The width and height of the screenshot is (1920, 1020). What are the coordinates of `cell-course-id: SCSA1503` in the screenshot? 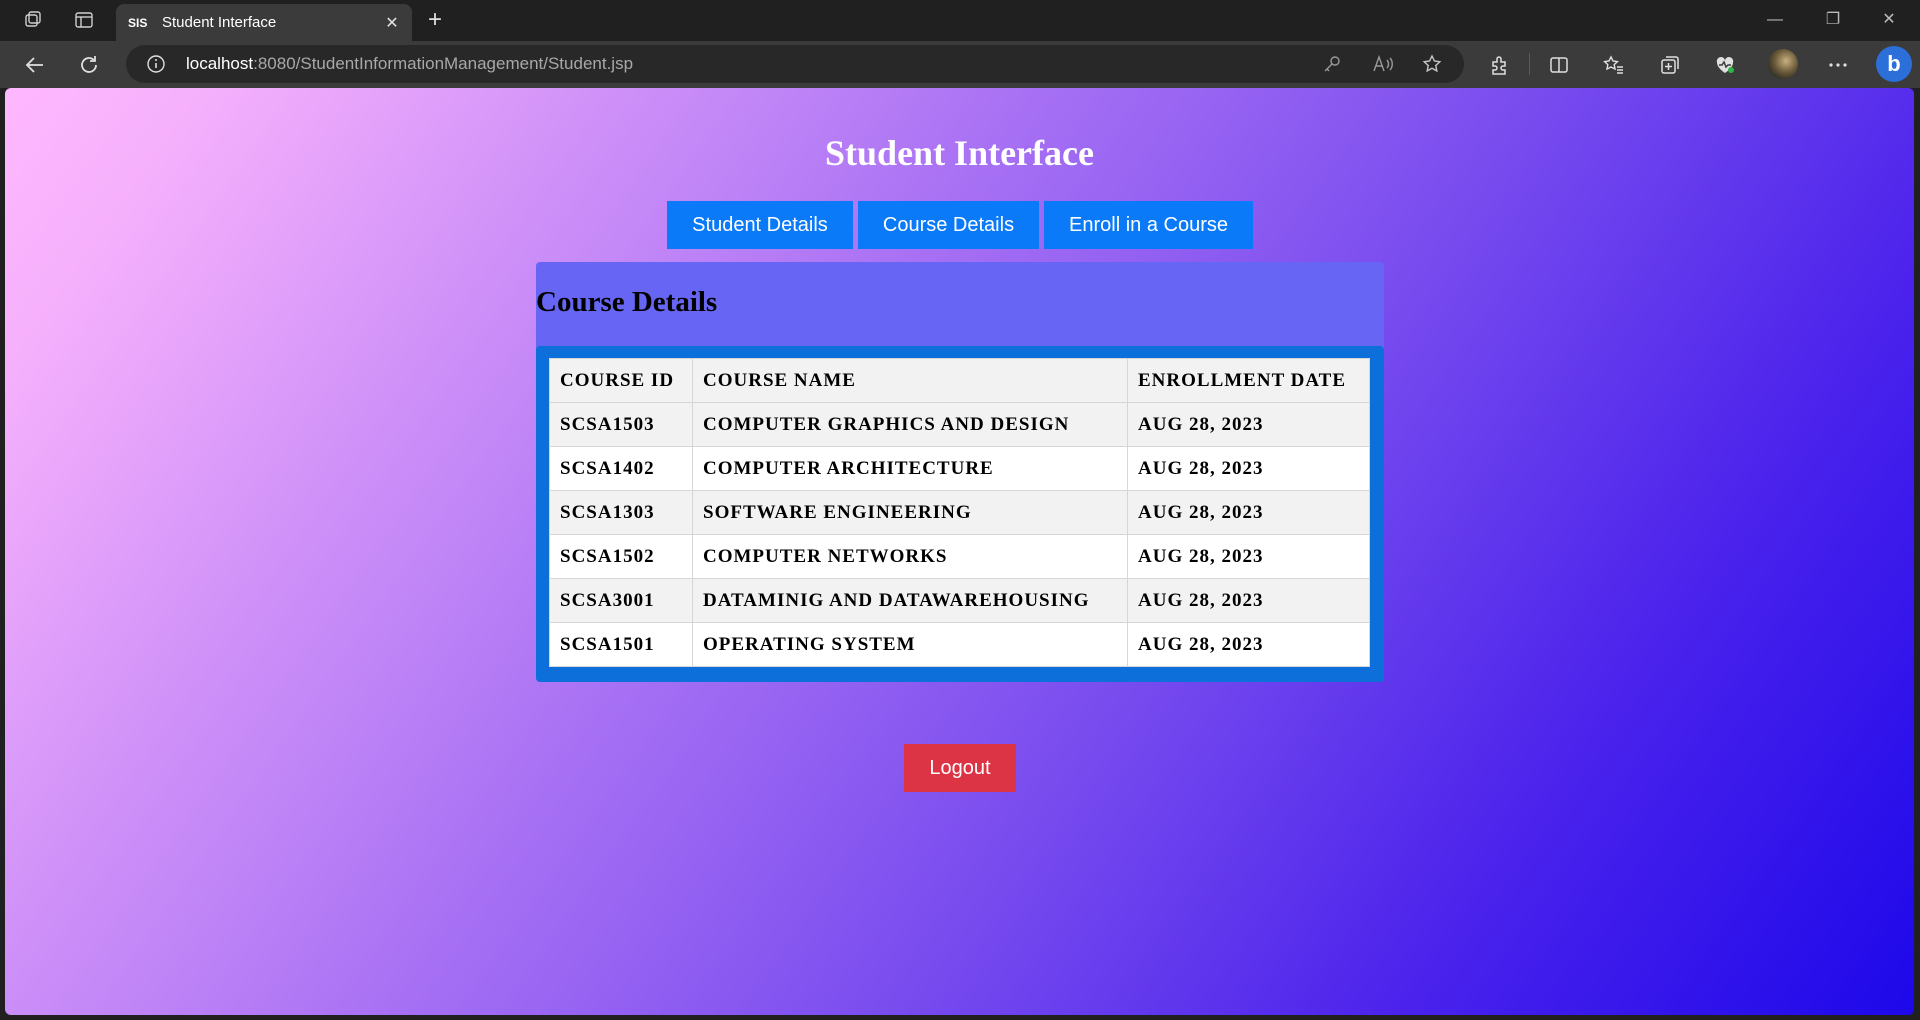 It's located at (621, 424).